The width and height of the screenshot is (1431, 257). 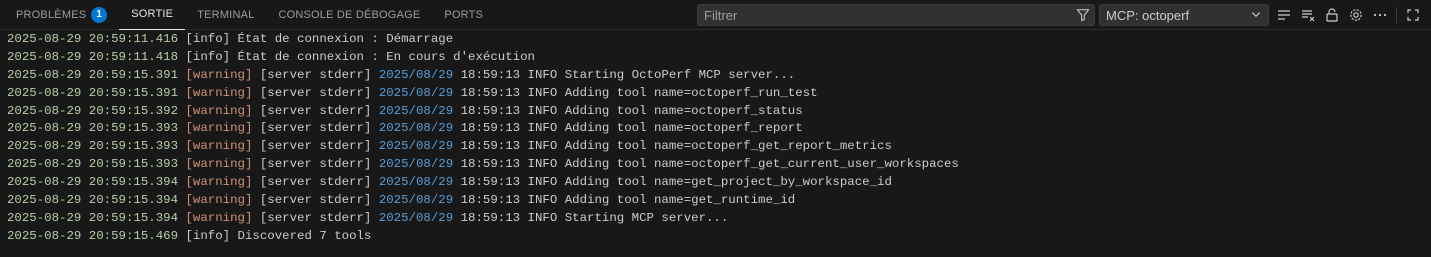 I want to click on log-timestamp: 2025-08-29 20:59:15.469, so click(x=93, y=235).